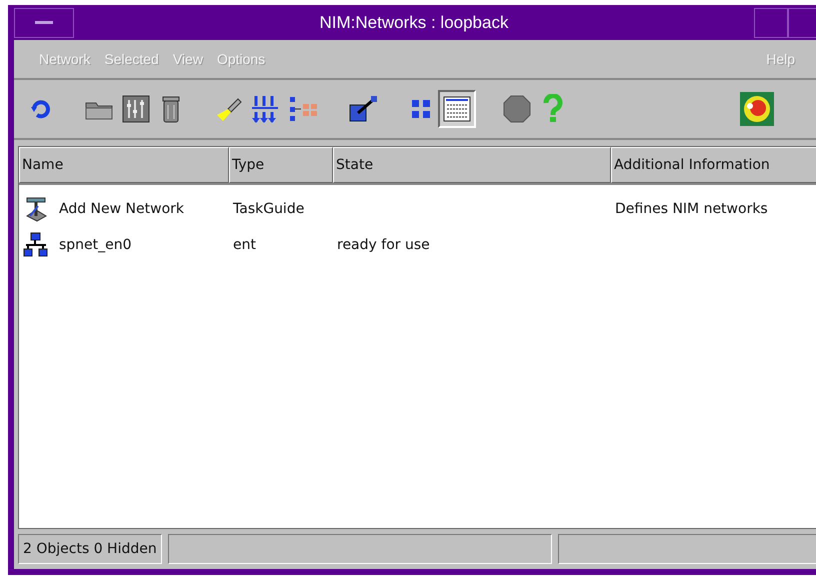 This screenshot has width=816, height=580. What do you see at coordinates (121, 209) in the screenshot?
I see `name-cell: Add New Network` at bounding box center [121, 209].